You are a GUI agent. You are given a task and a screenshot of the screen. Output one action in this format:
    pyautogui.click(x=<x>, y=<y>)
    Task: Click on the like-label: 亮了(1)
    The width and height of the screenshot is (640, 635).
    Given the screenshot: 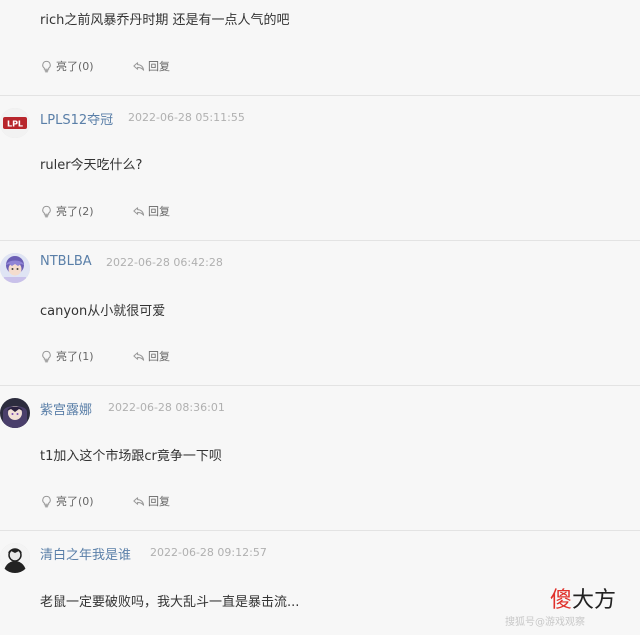 What is the action you would take?
    pyautogui.click(x=75, y=356)
    